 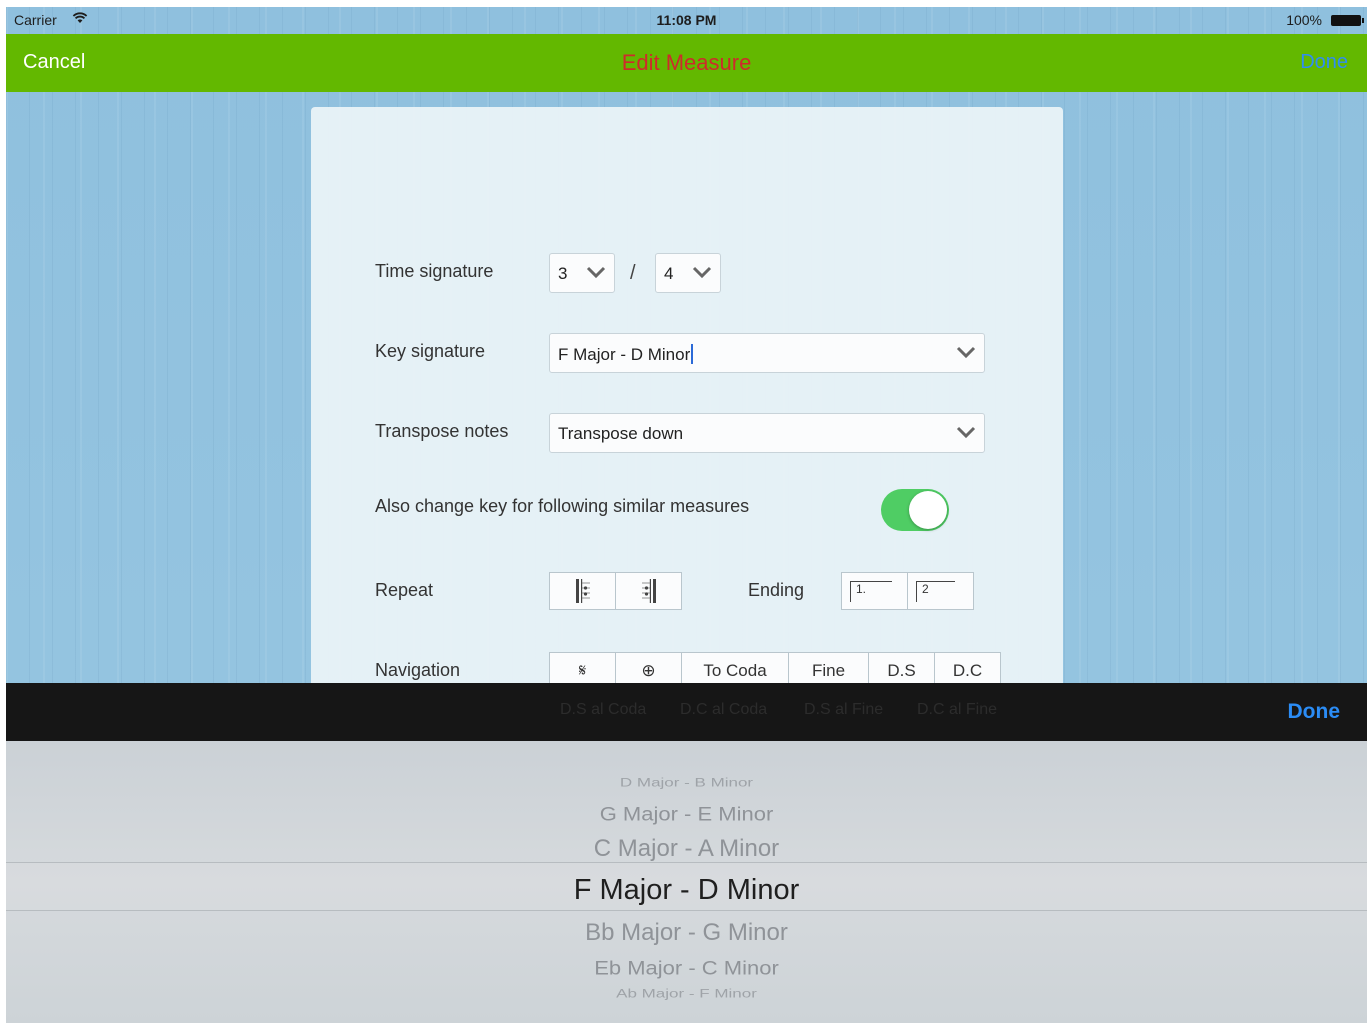 What do you see at coordinates (686, 783) in the screenshot?
I see `picker-option: D Major - B Minor` at bounding box center [686, 783].